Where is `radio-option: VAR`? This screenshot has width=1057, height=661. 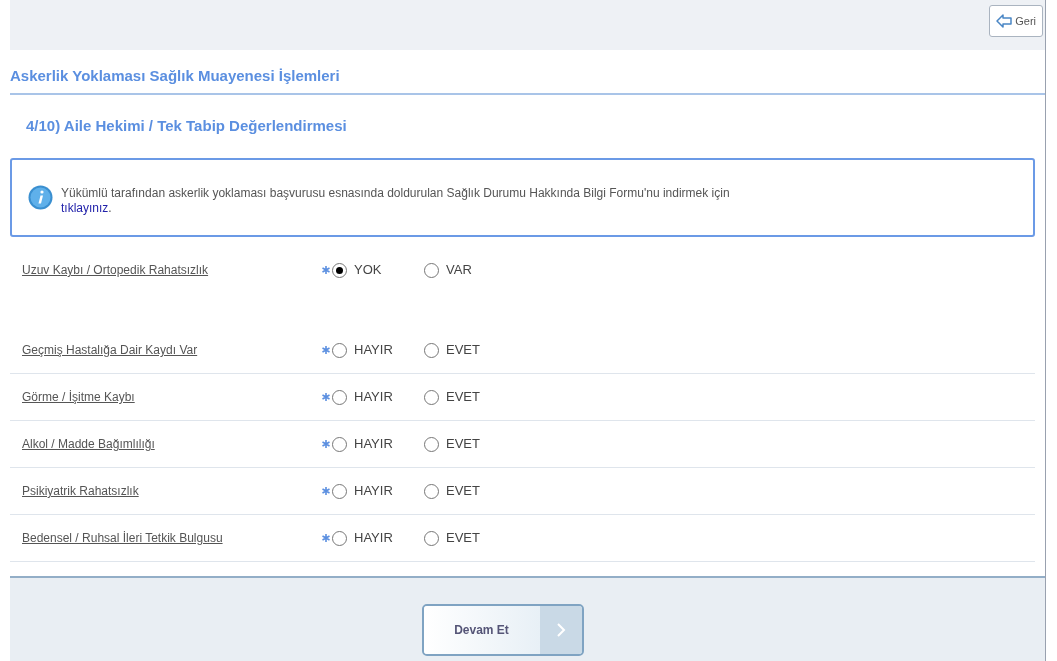 radio-option: VAR is located at coordinates (469, 270).